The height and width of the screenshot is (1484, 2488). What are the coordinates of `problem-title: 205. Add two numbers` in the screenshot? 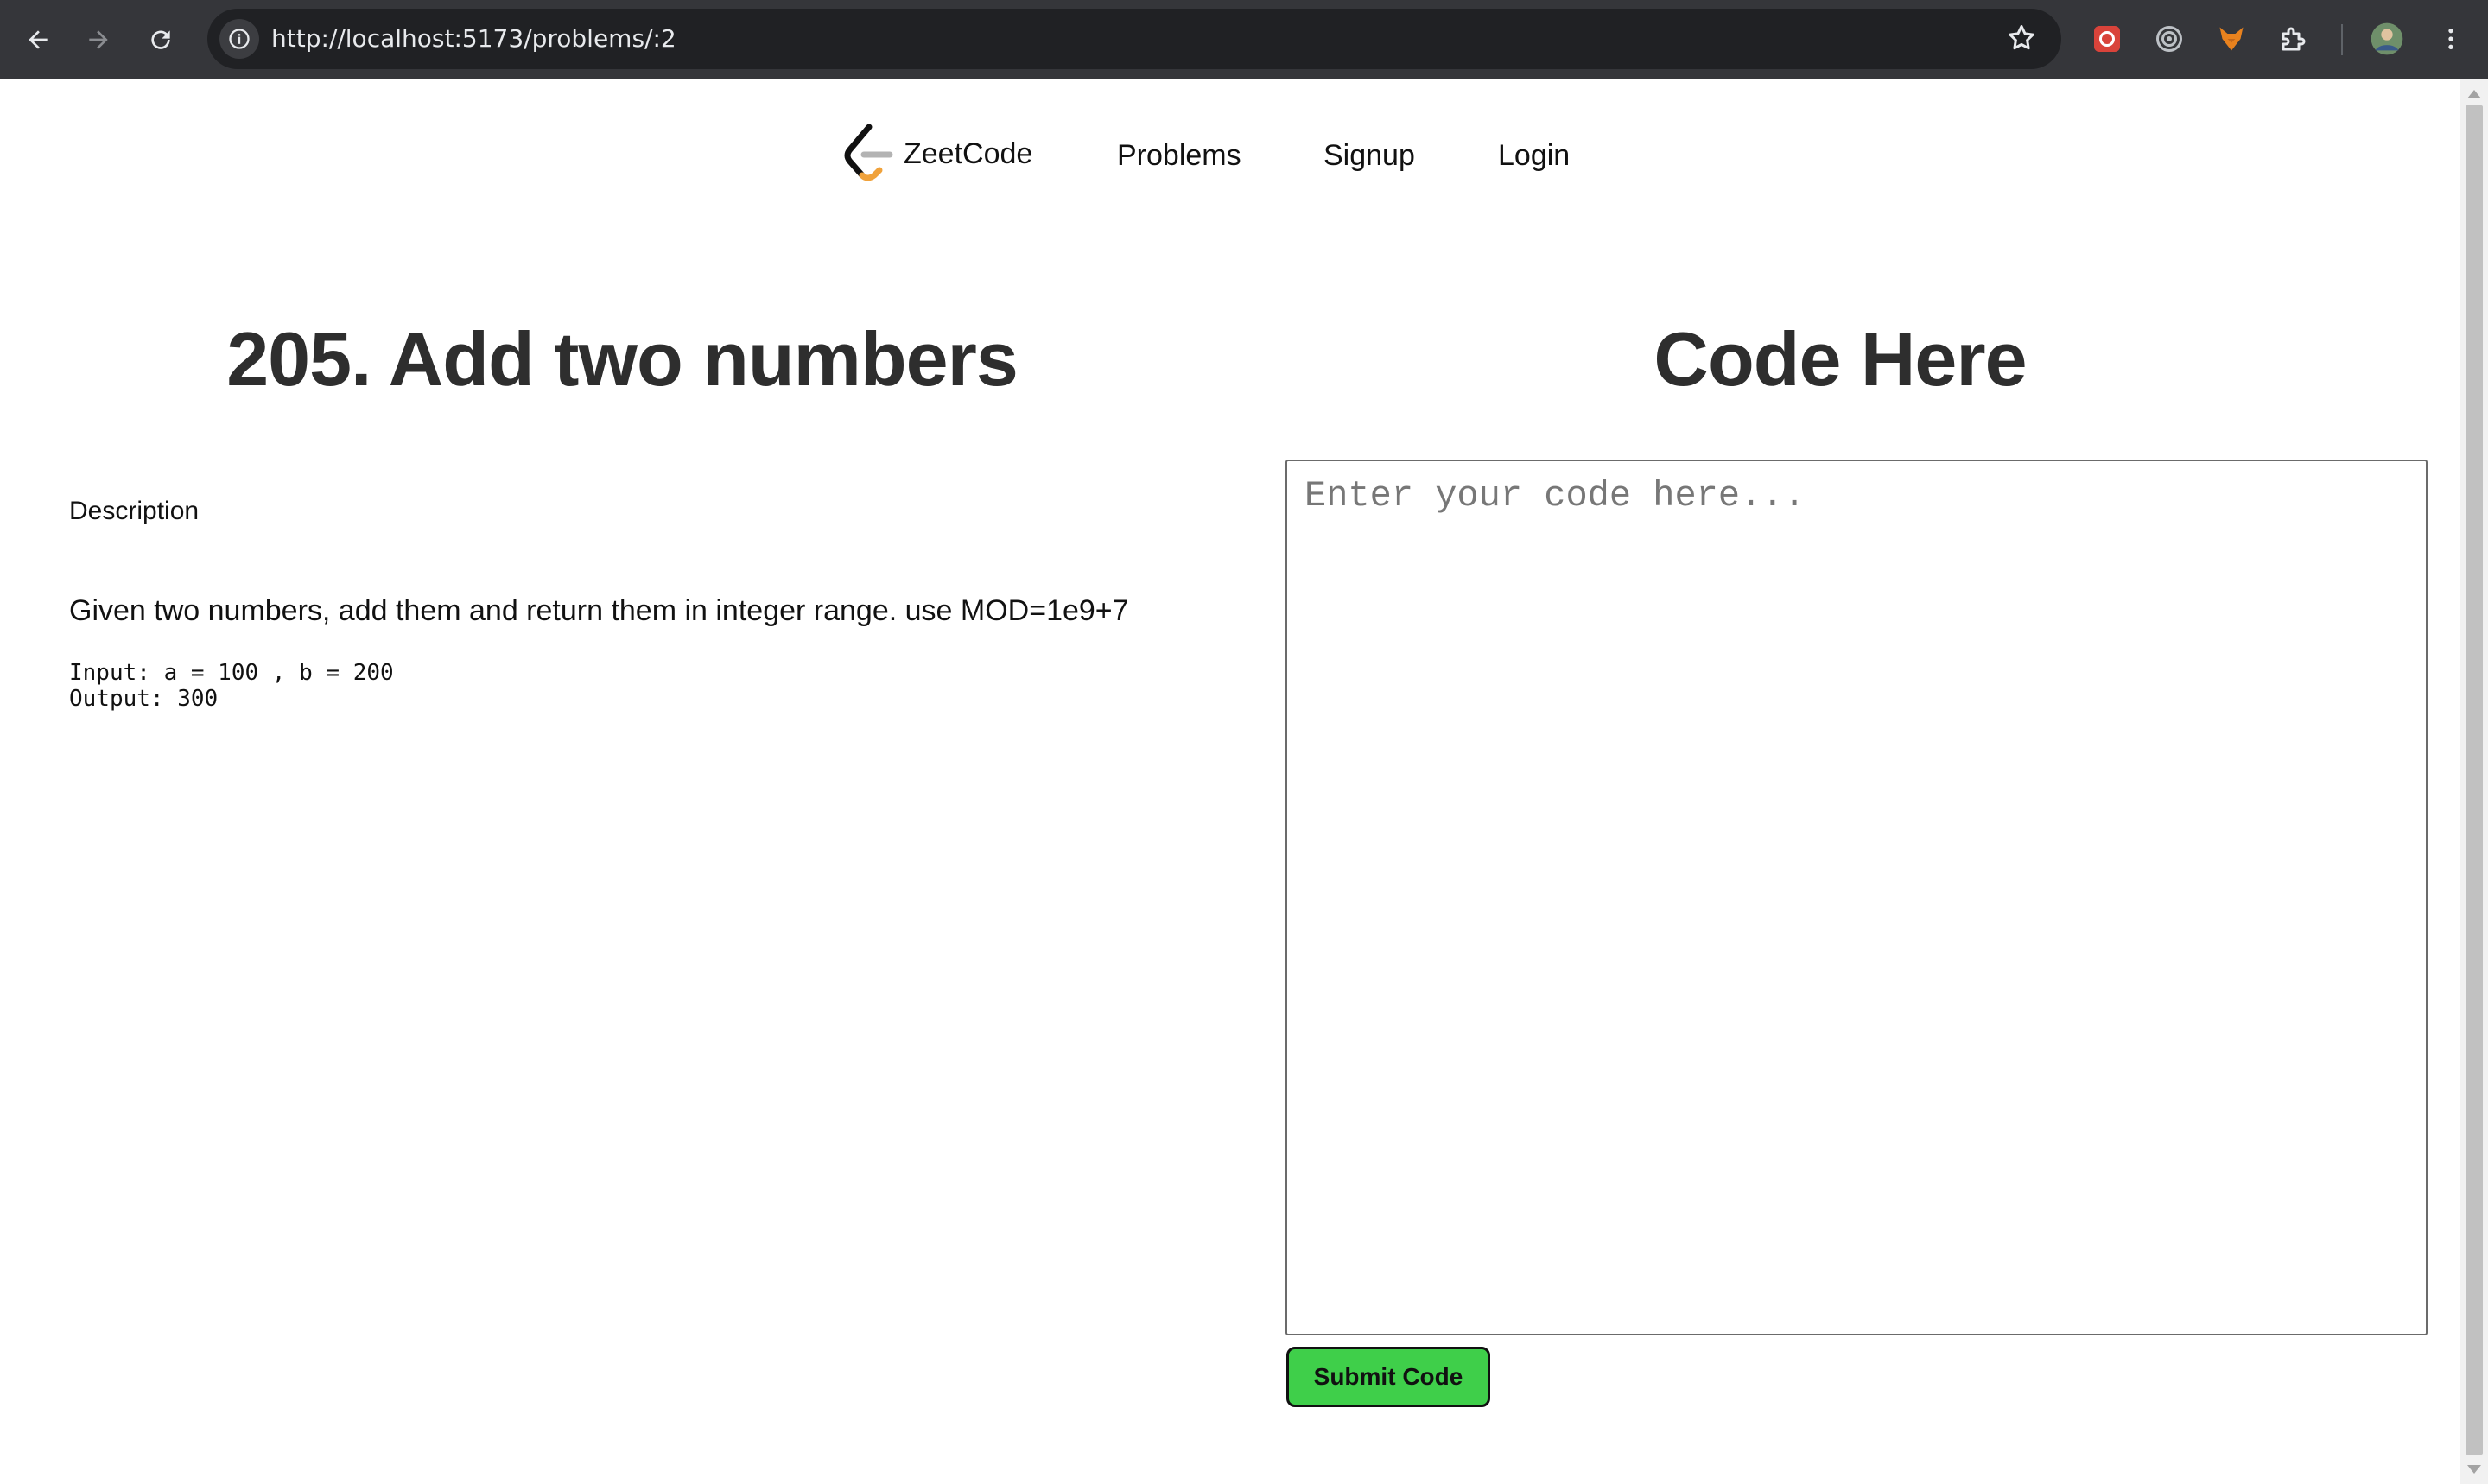 It's located at (622, 359).